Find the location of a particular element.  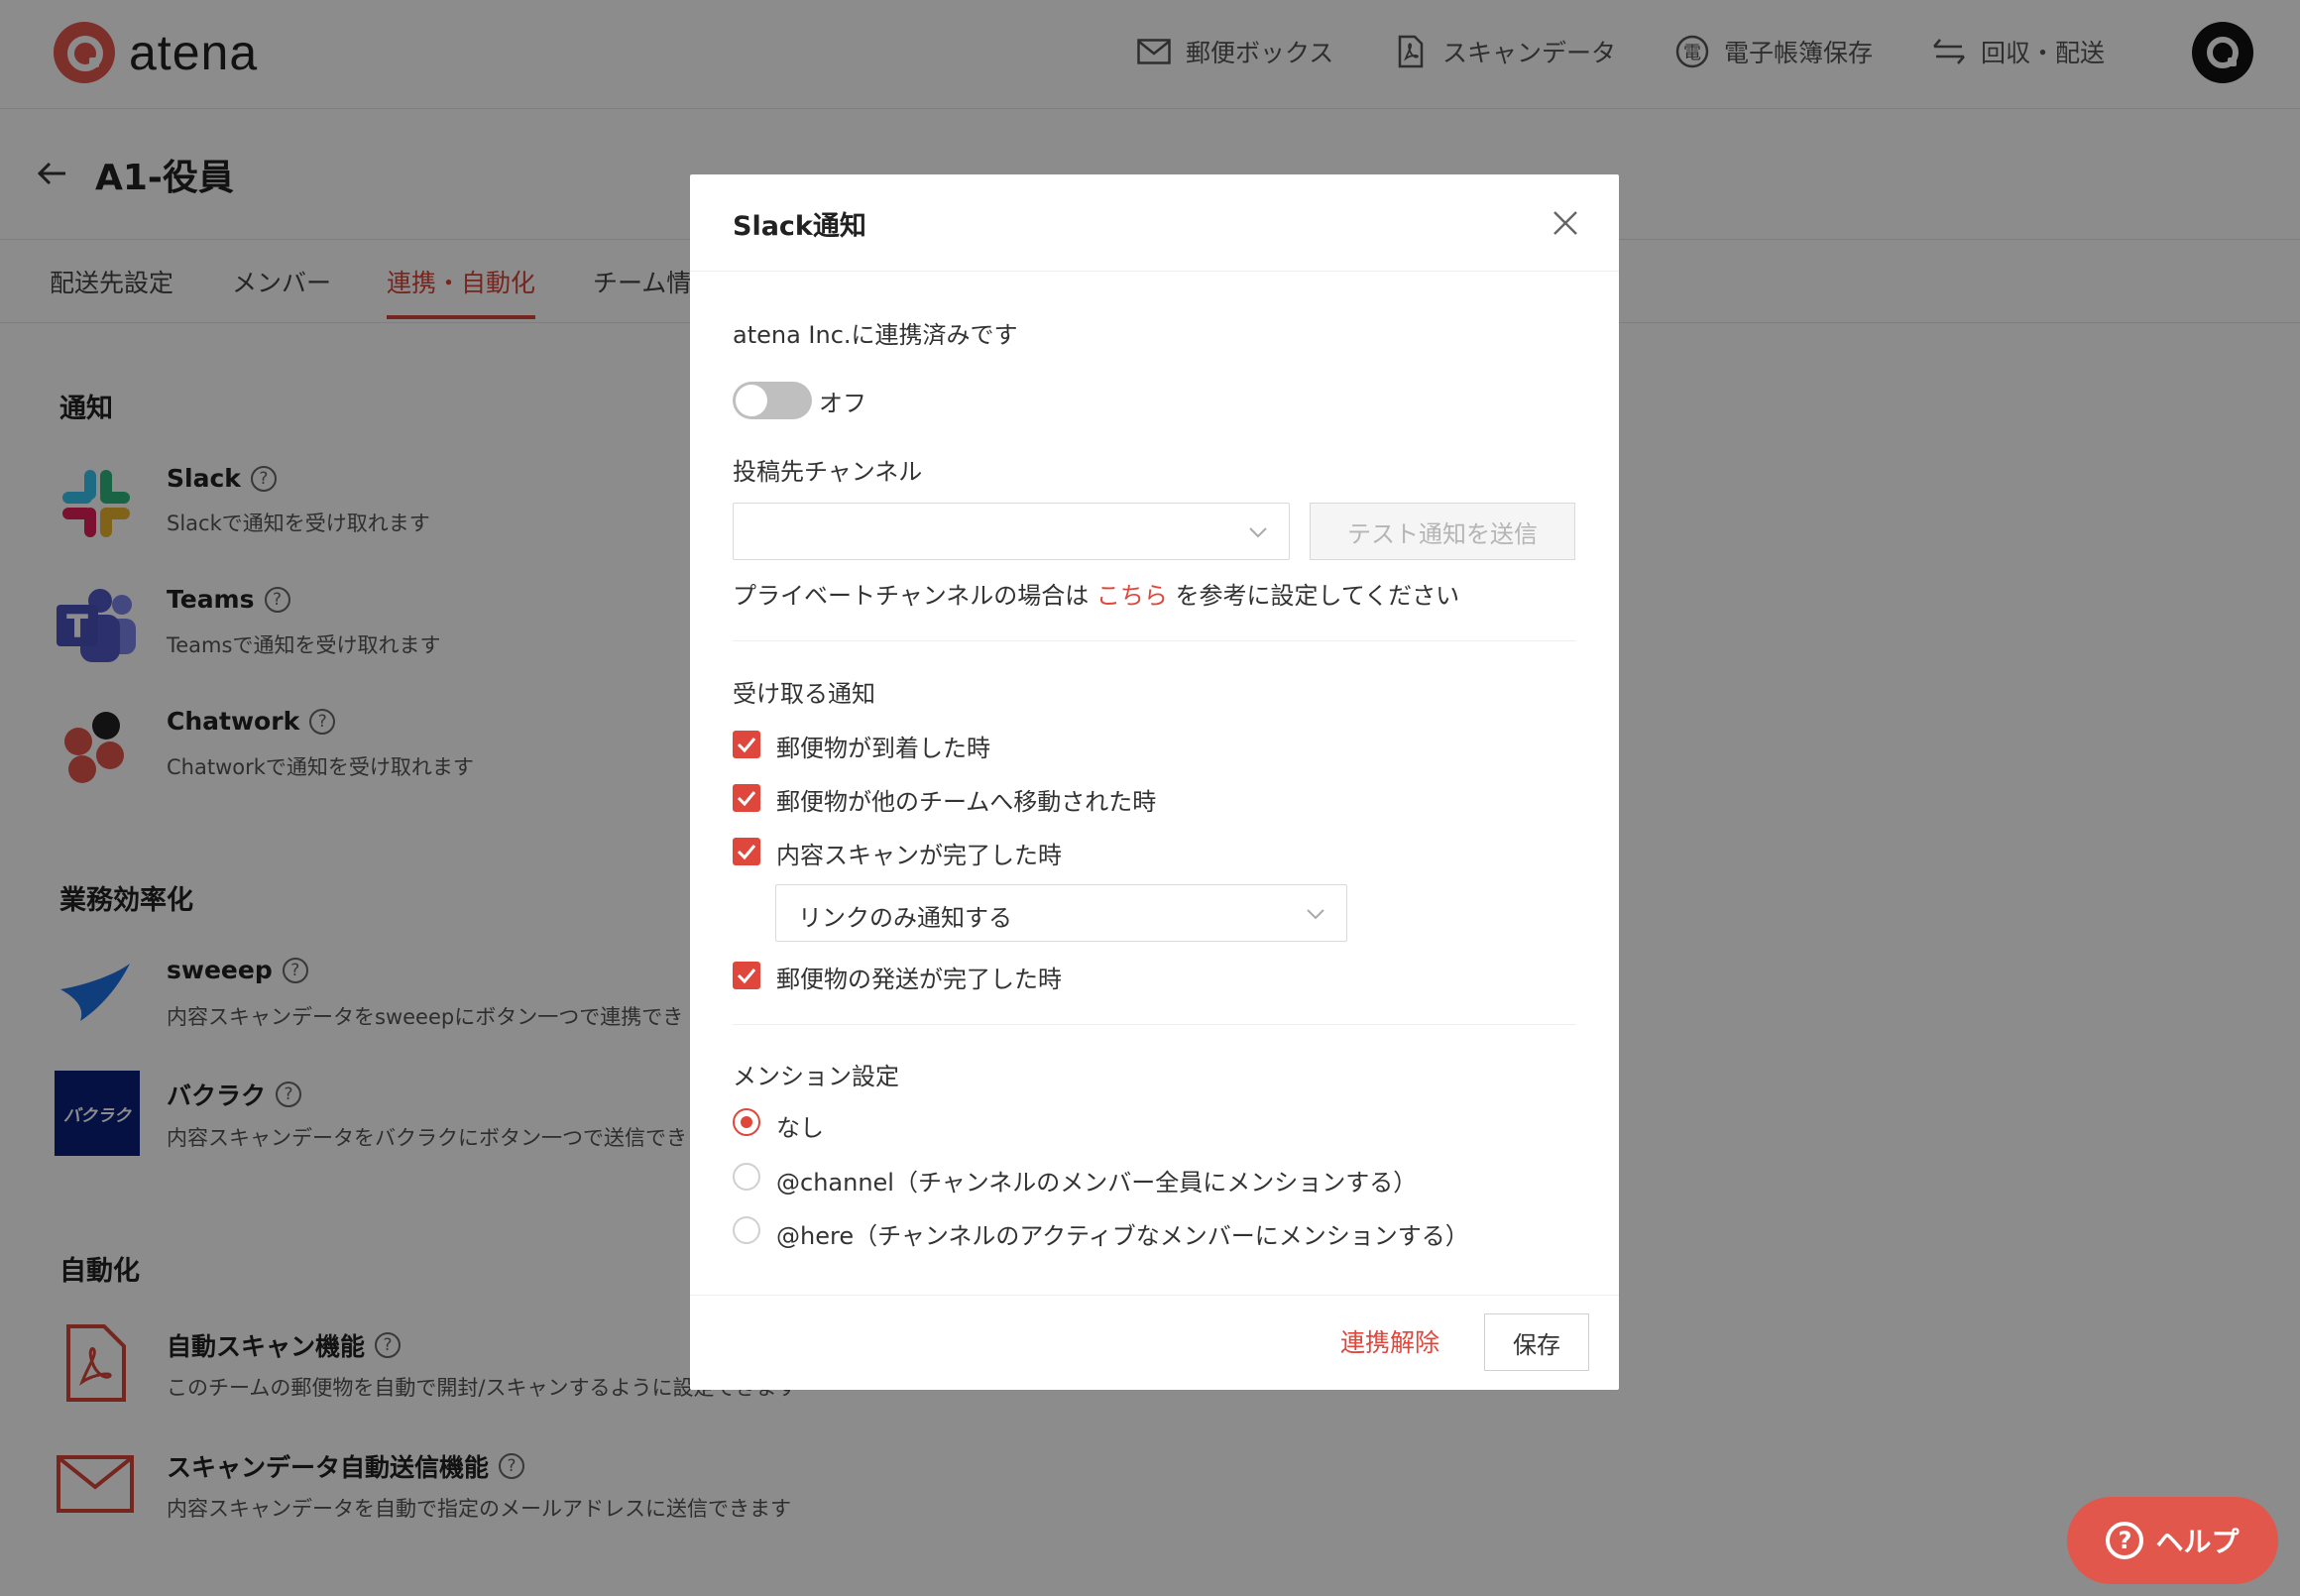

channel-label: 投稿先チャンネル is located at coordinates (828, 472).